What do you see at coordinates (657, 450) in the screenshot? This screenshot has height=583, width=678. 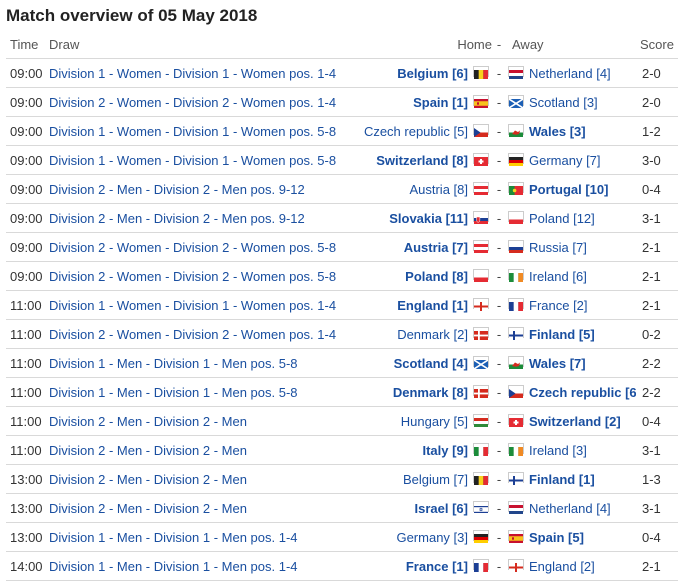 I see `match-score: 3-1` at bounding box center [657, 450].